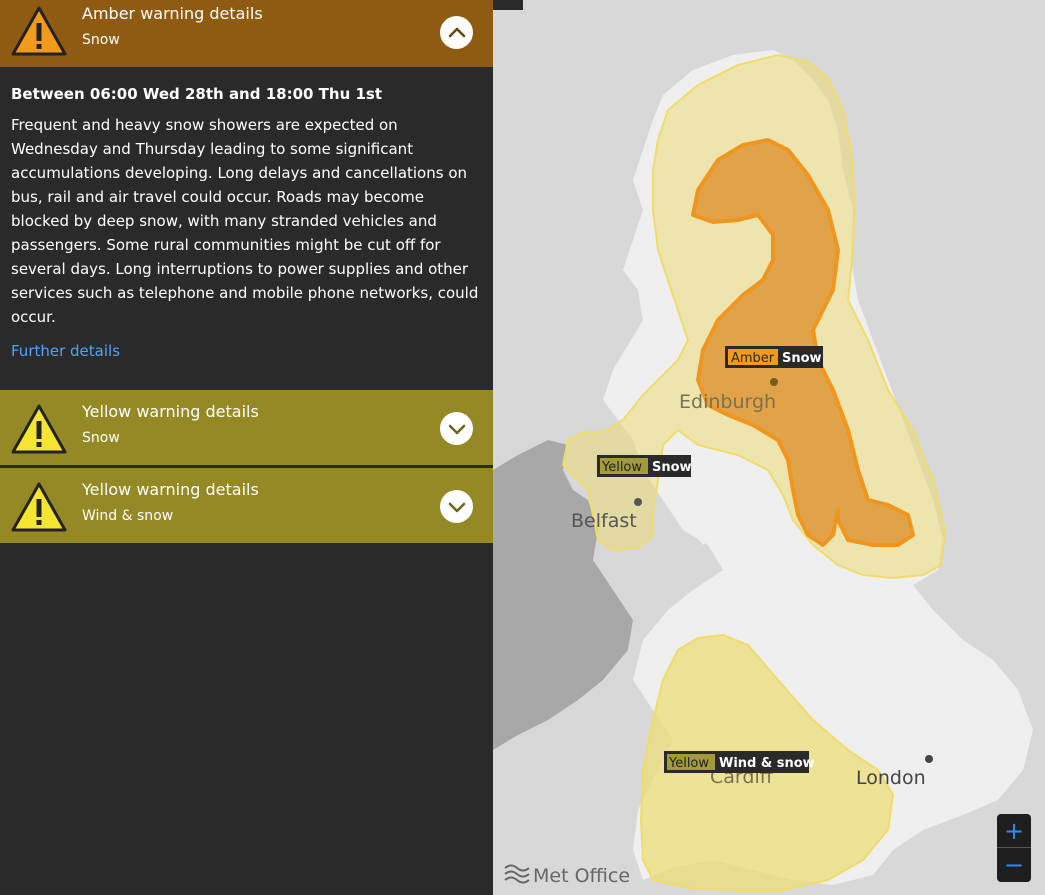 This screenshot has width=1045, height=895. I want to click on zoom-out-button: −, so click(1014, 865).